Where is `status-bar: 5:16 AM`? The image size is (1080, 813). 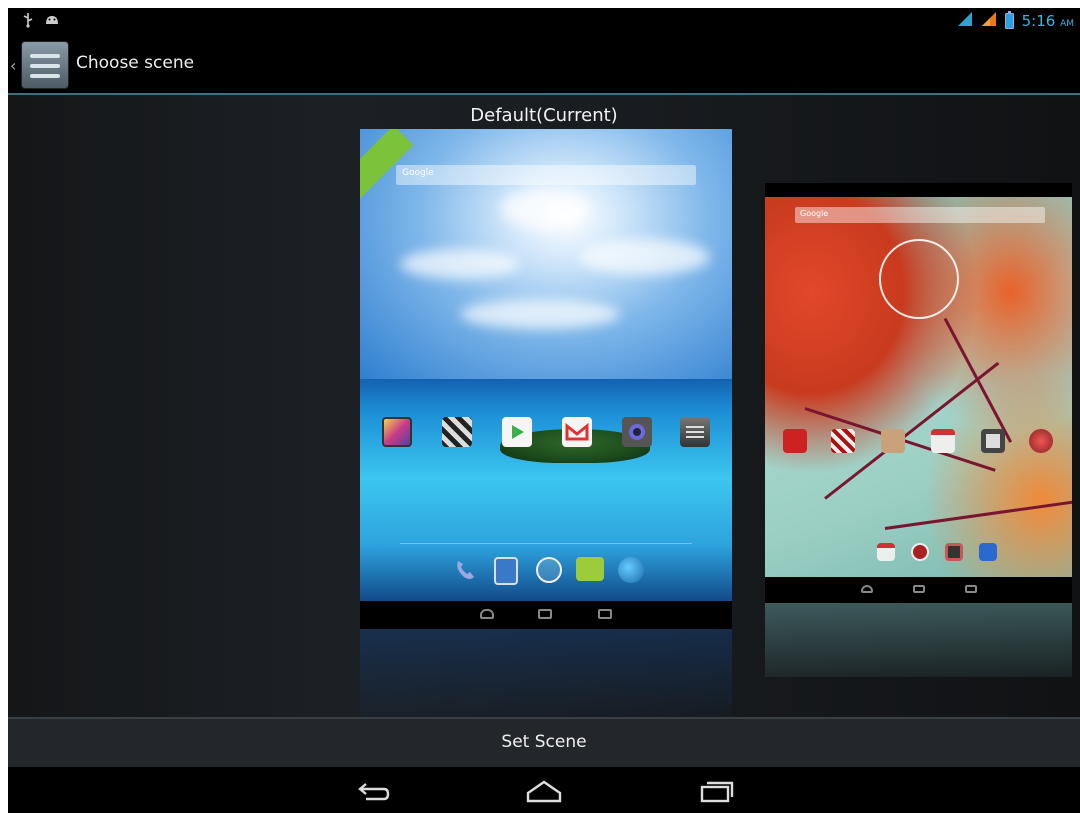 status-bar: 5:16 AM is located at coordinates (544, 22).